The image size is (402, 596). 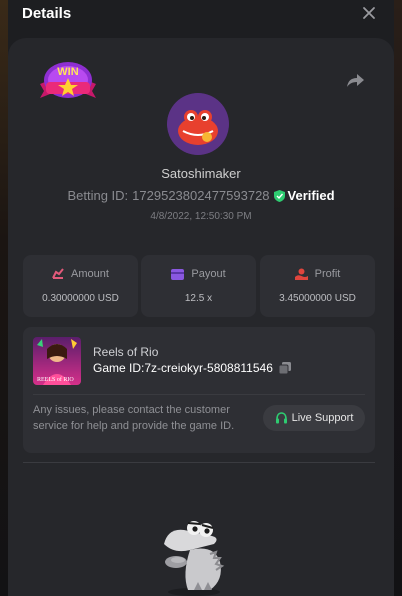 I want to click on stat-payout: Payout 12.5 x, so click(x=198, y=286).